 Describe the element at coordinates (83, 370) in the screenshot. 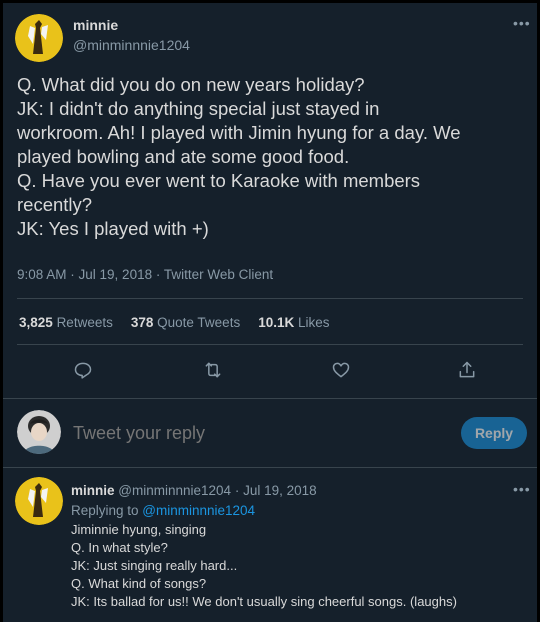

I see `reply-icon` at that location.